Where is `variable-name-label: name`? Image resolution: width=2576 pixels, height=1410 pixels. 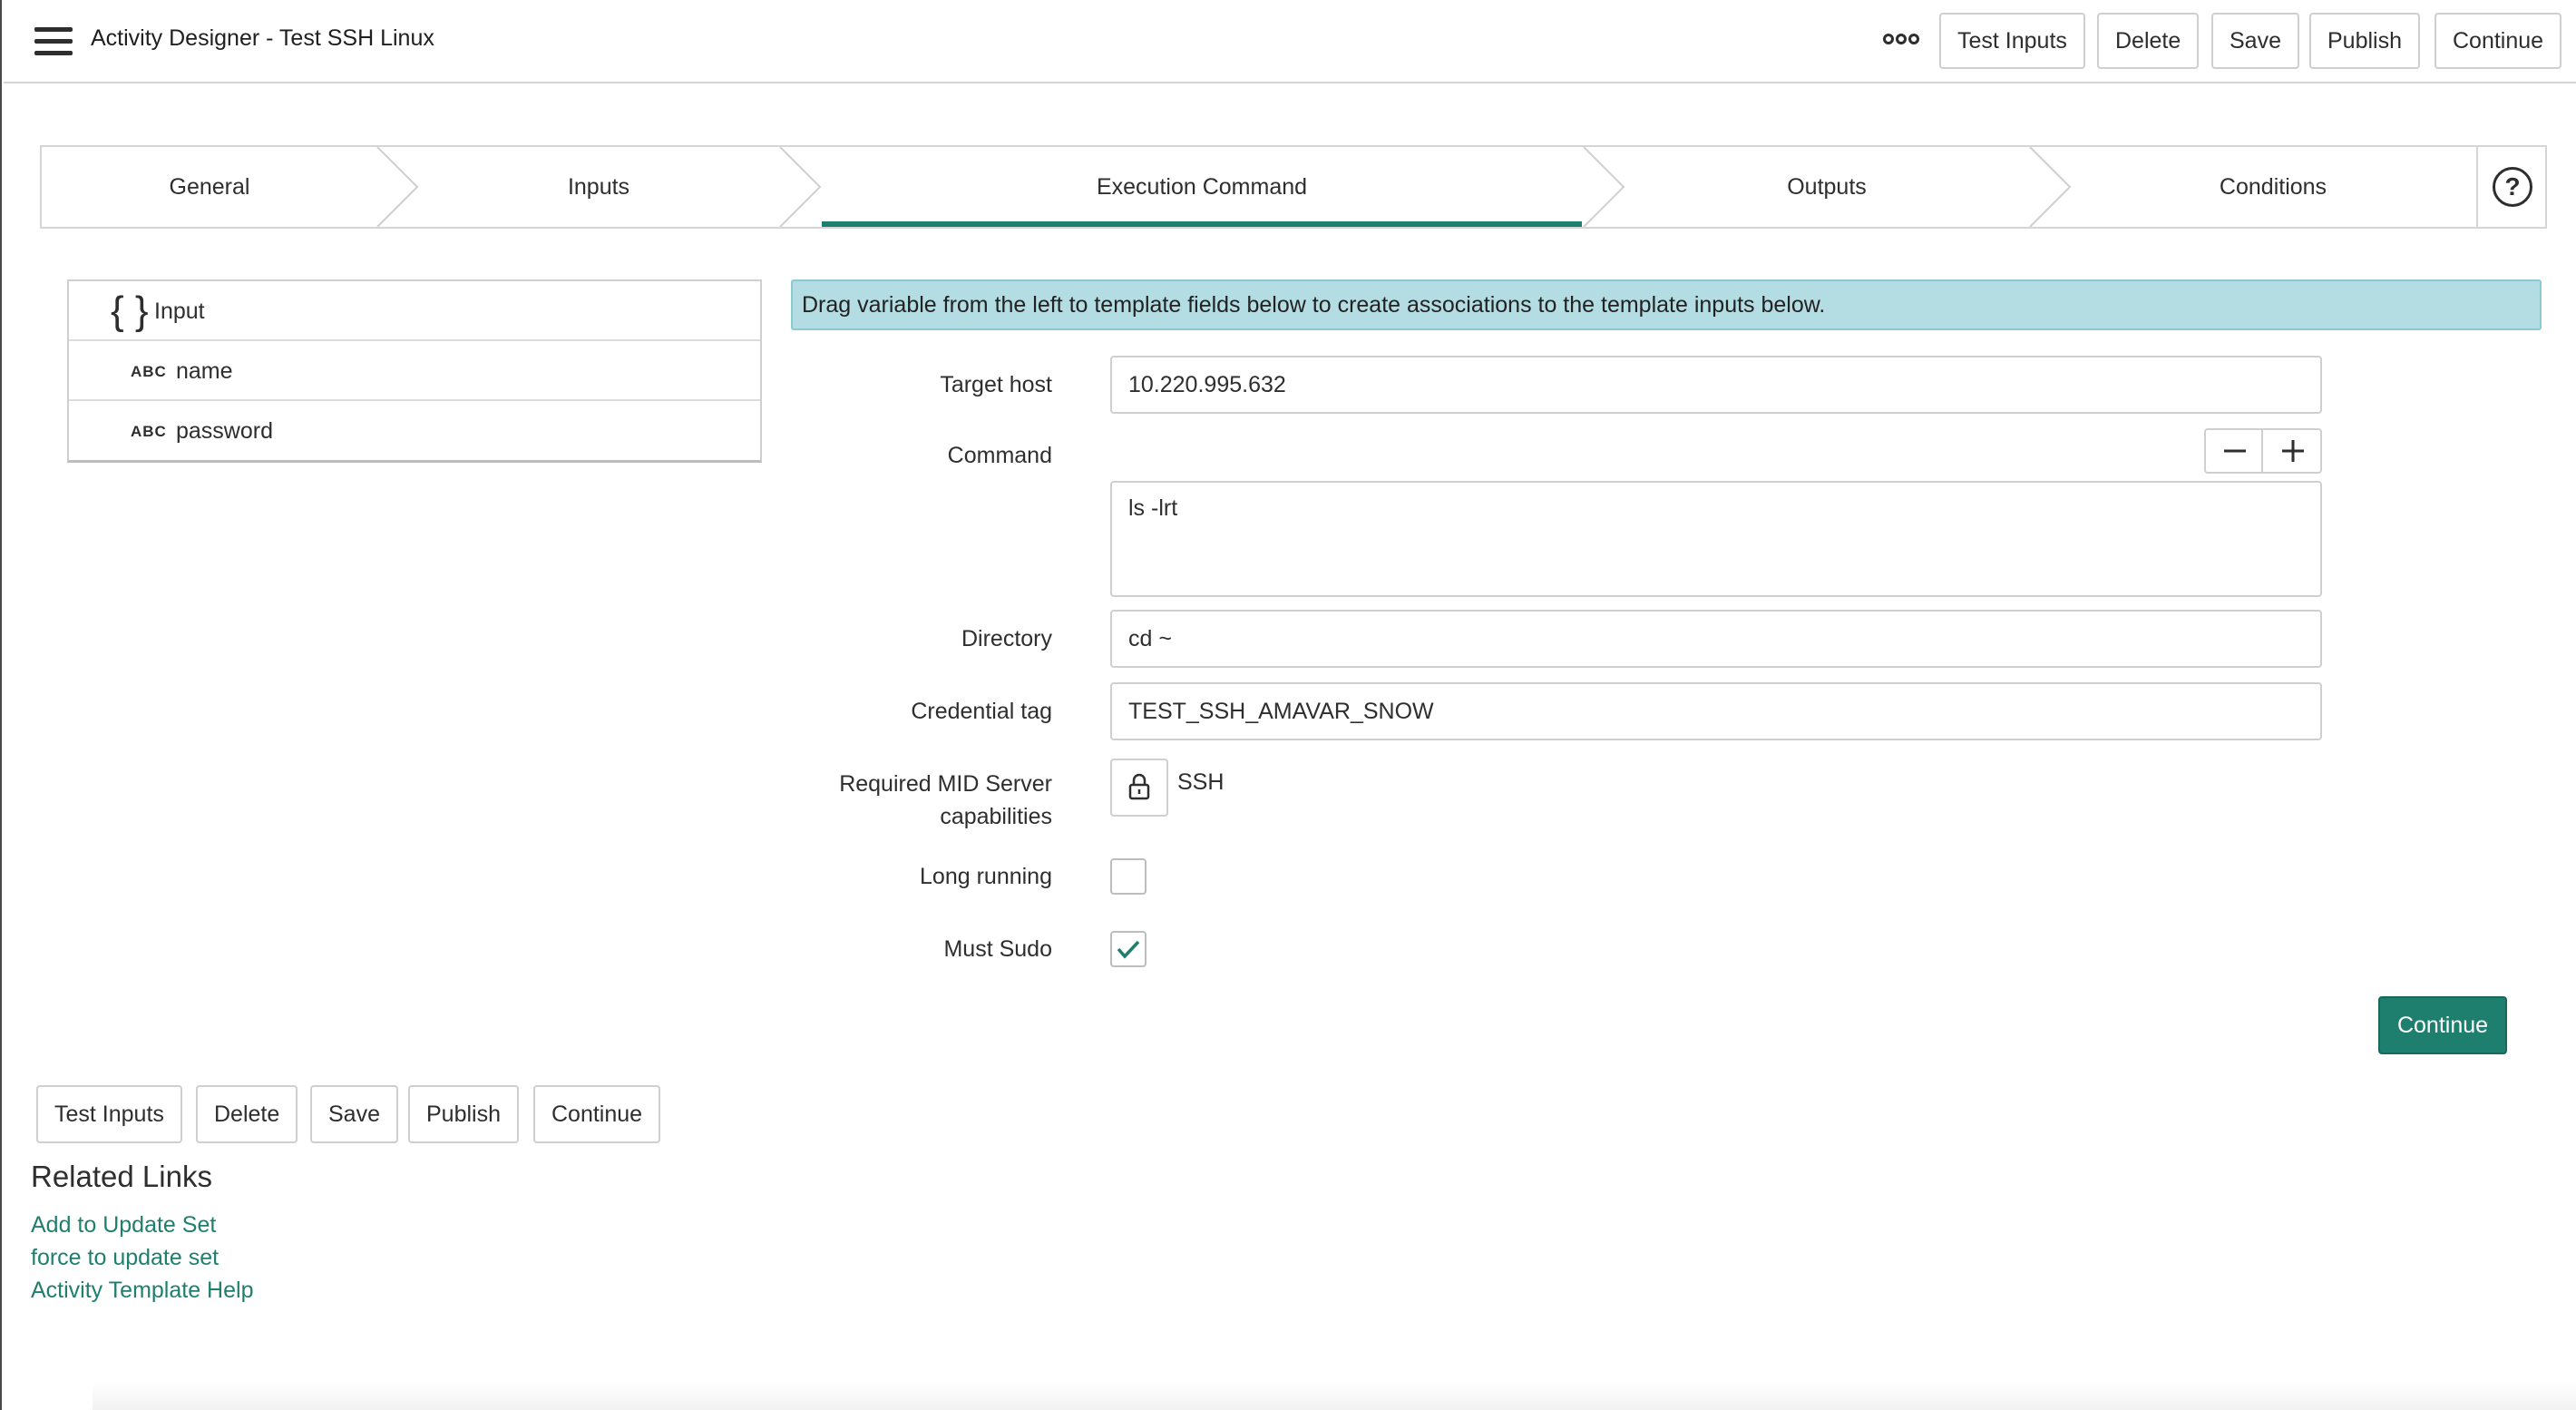
variable-name-label: name is located at coordinates (204, 371).